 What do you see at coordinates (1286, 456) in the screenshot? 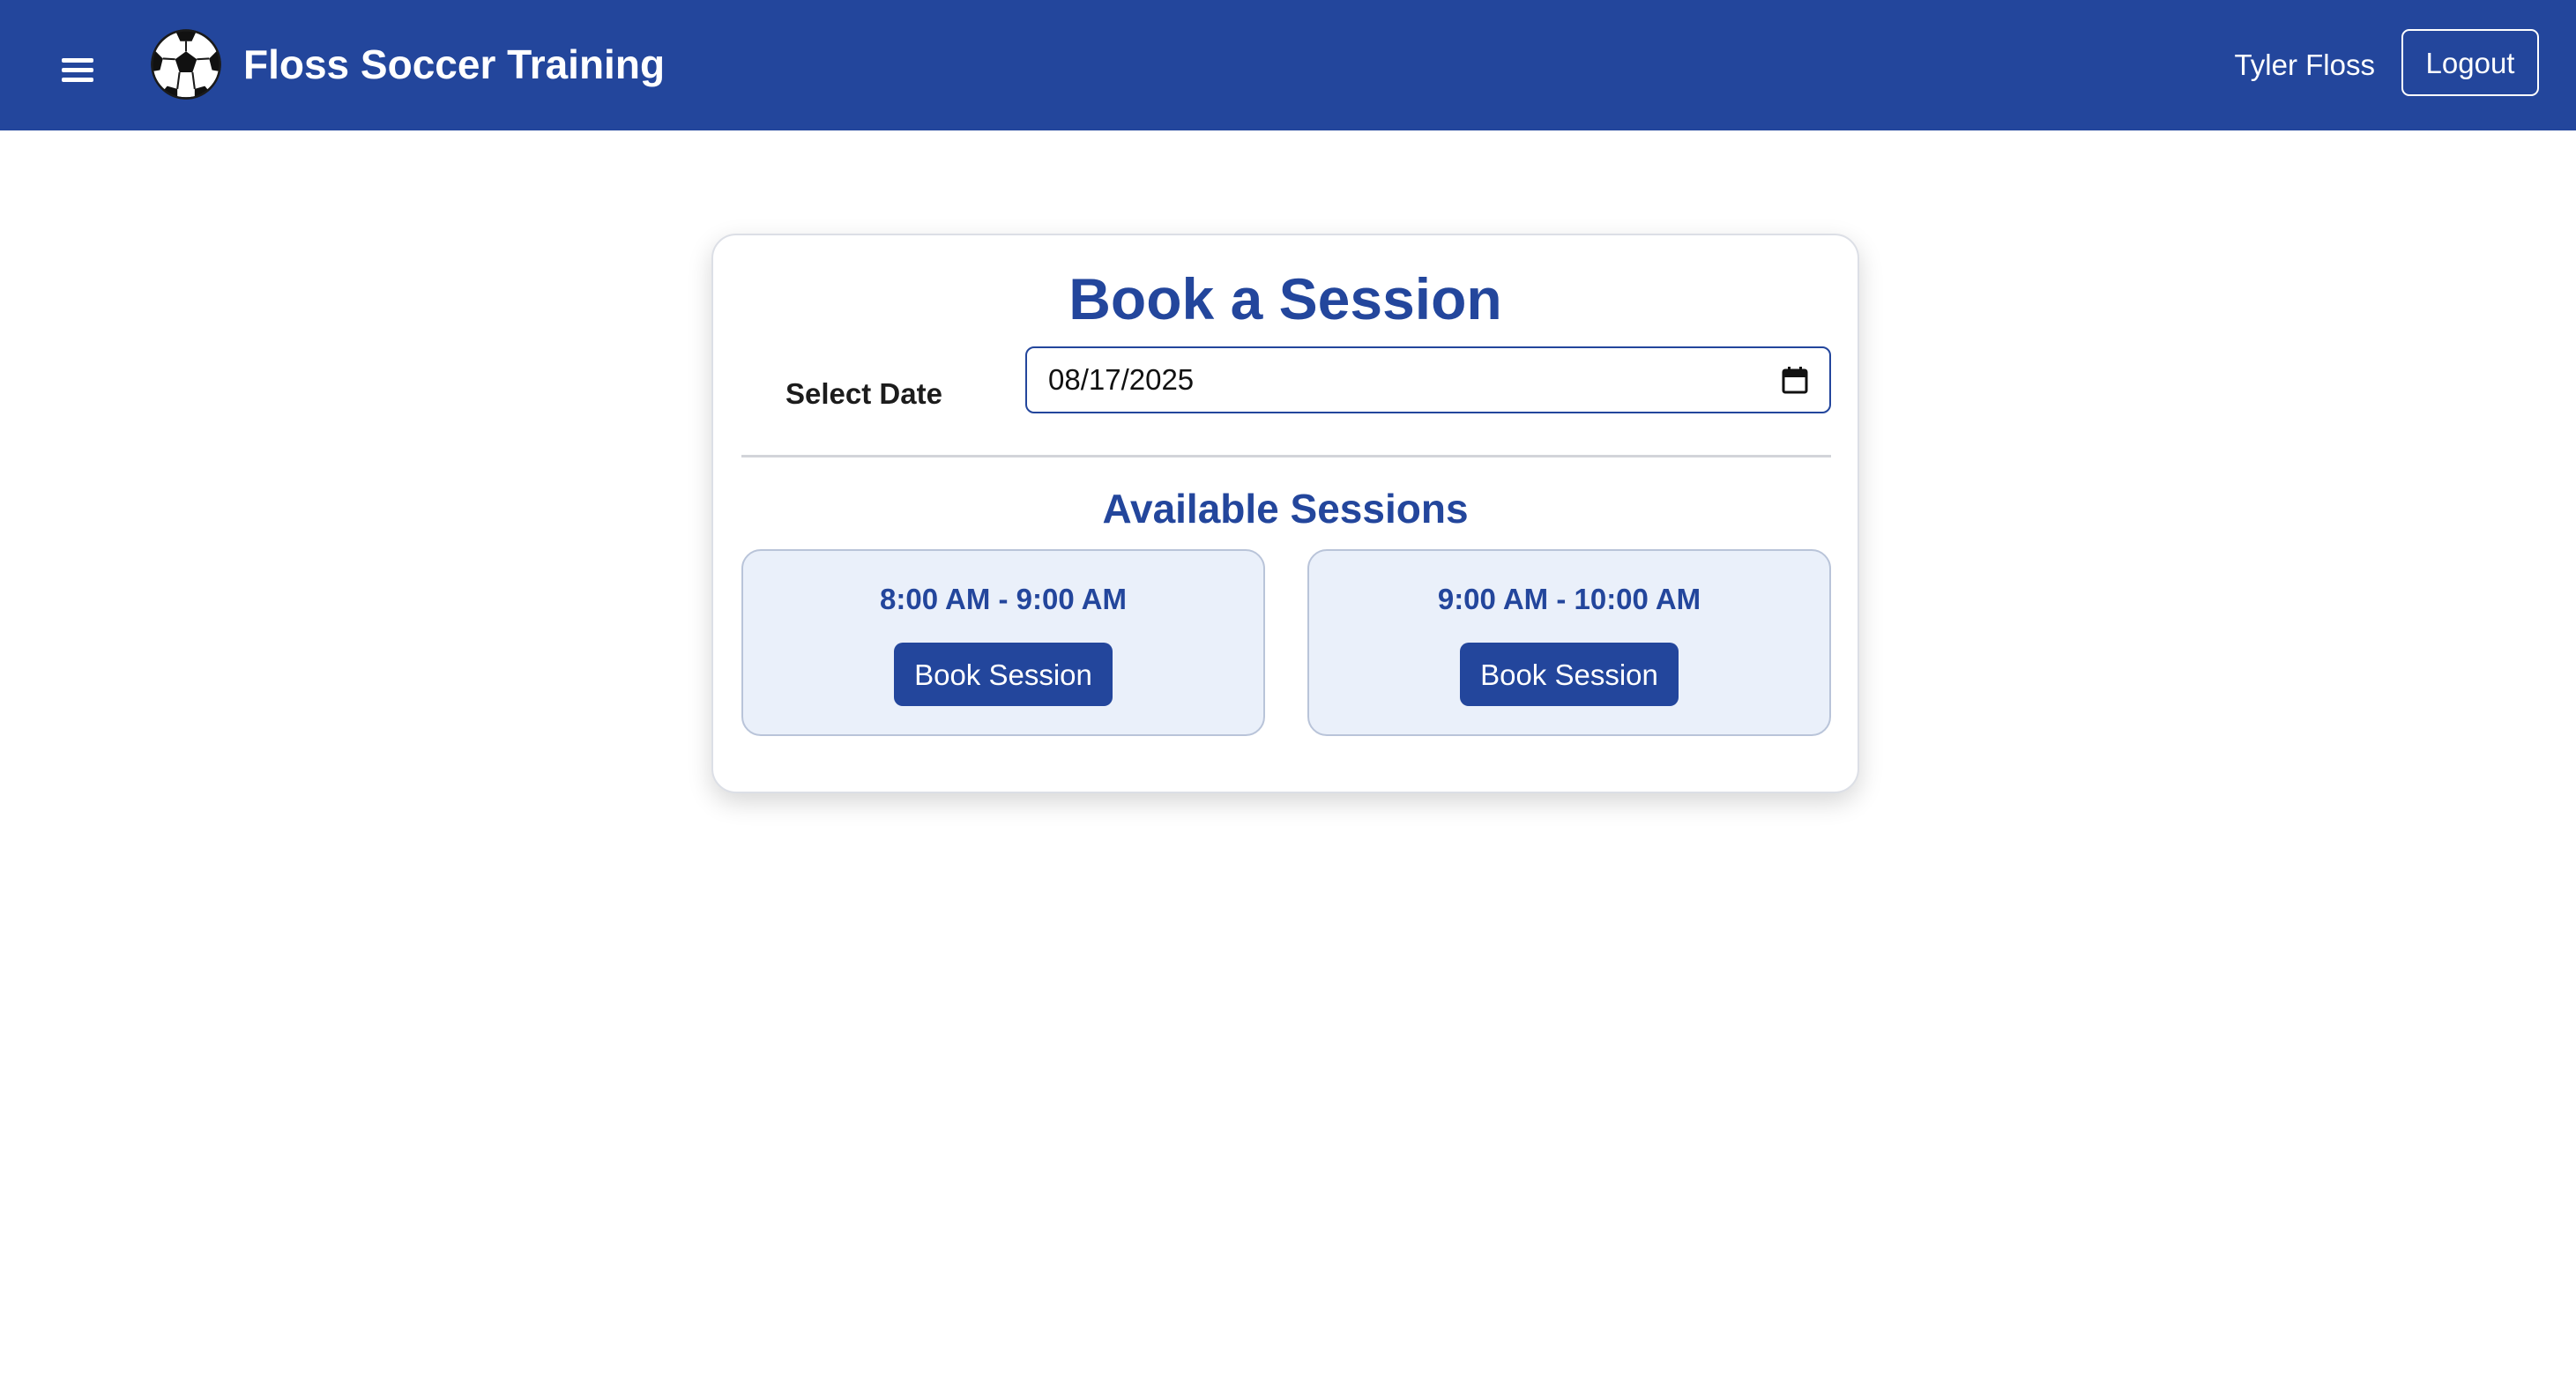
I see `divider` at bounding box center [1286, 456].